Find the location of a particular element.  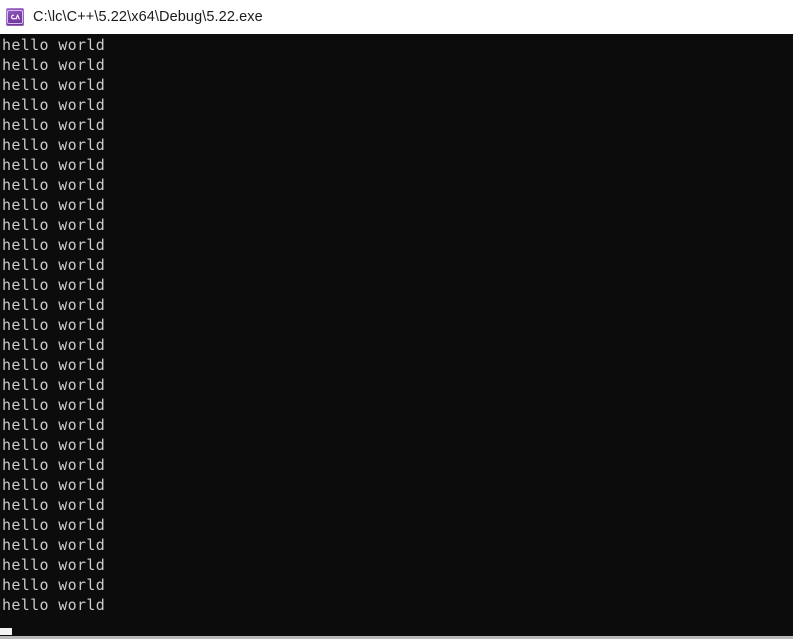

cpp-console-app-icon is located at coordinates (15, 17).